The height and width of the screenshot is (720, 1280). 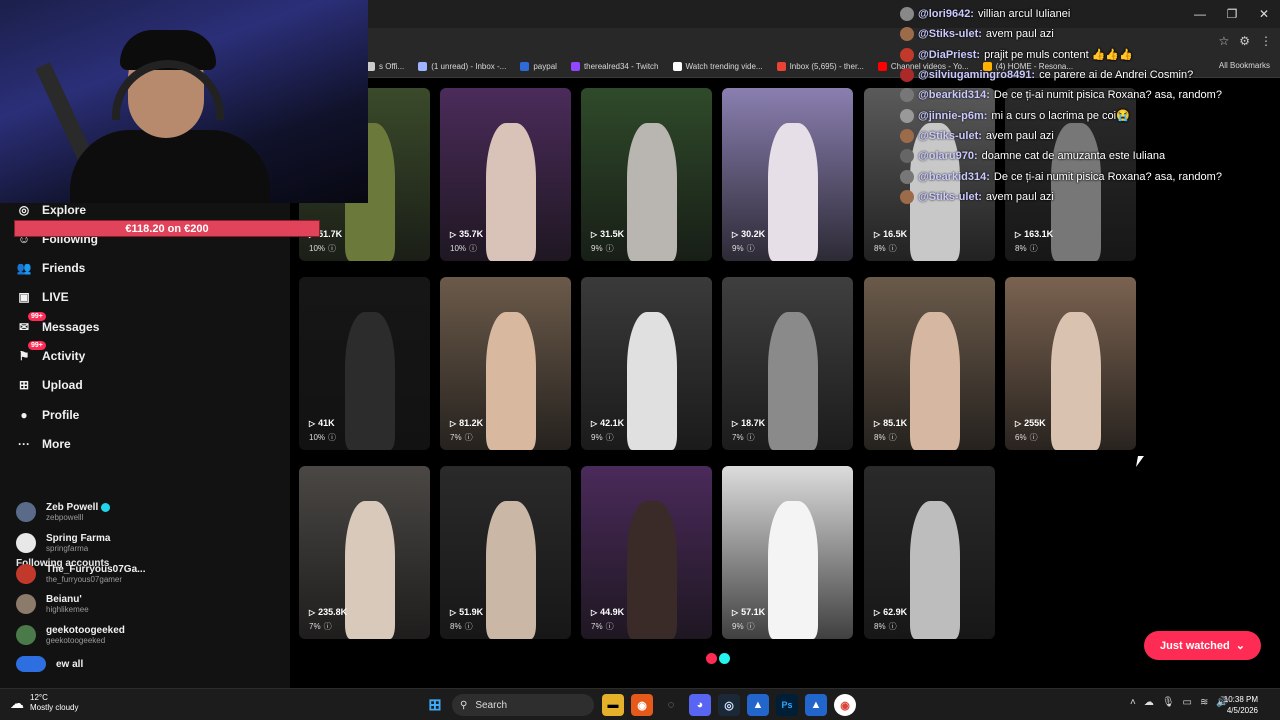 What do you see at coordinates (17, 702) in the screenshot?
I see `cloud-icon: ☁` at bounding box center [17, 702].